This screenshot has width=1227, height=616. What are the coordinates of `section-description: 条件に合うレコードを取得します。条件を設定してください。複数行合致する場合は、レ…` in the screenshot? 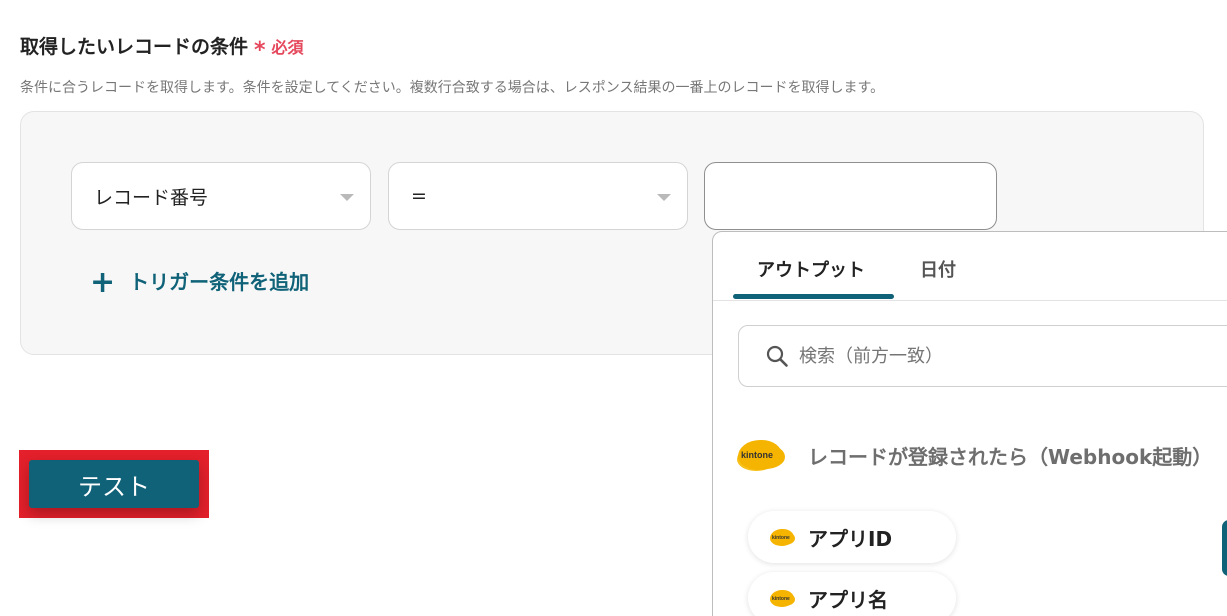 It's located at (452, 88).